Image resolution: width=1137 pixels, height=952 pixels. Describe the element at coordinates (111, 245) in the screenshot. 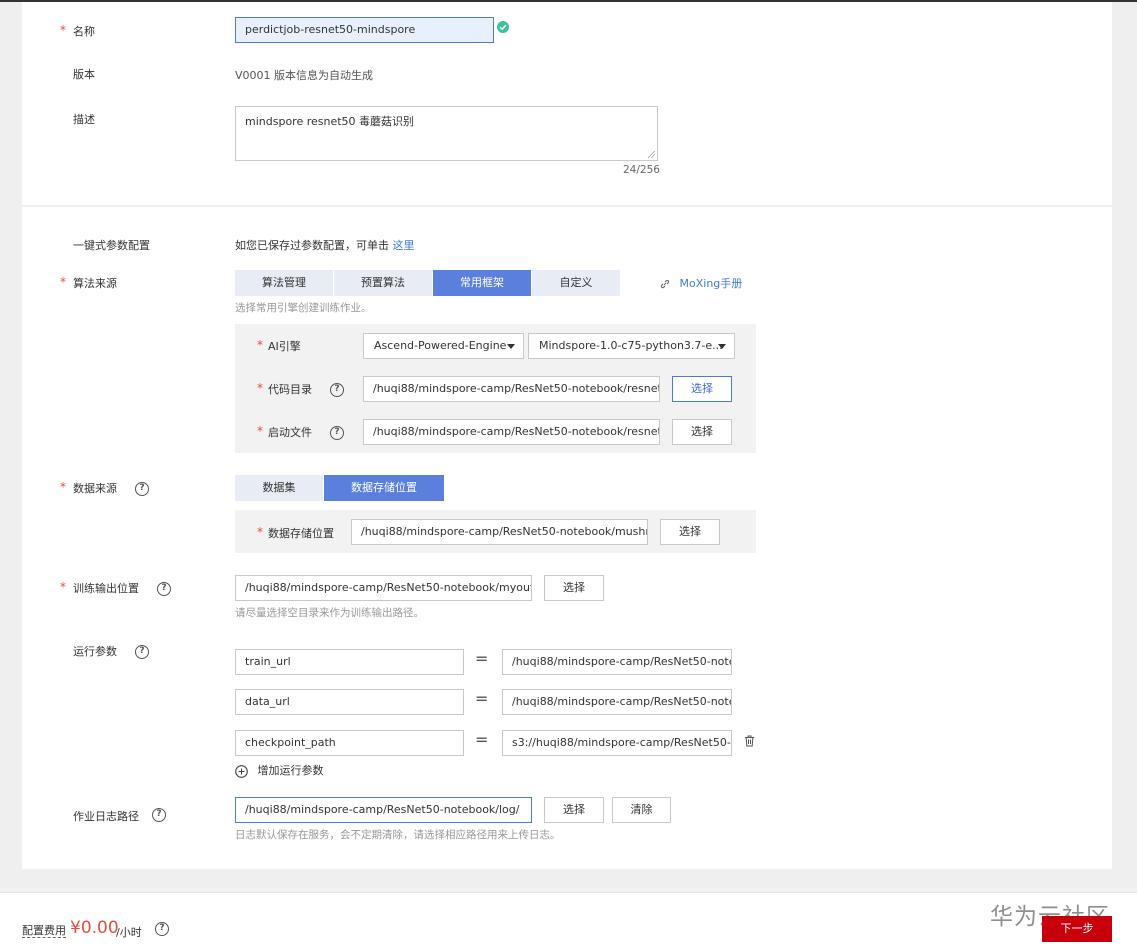

I see `oneclick-label: 一键式参数配置` at that location.